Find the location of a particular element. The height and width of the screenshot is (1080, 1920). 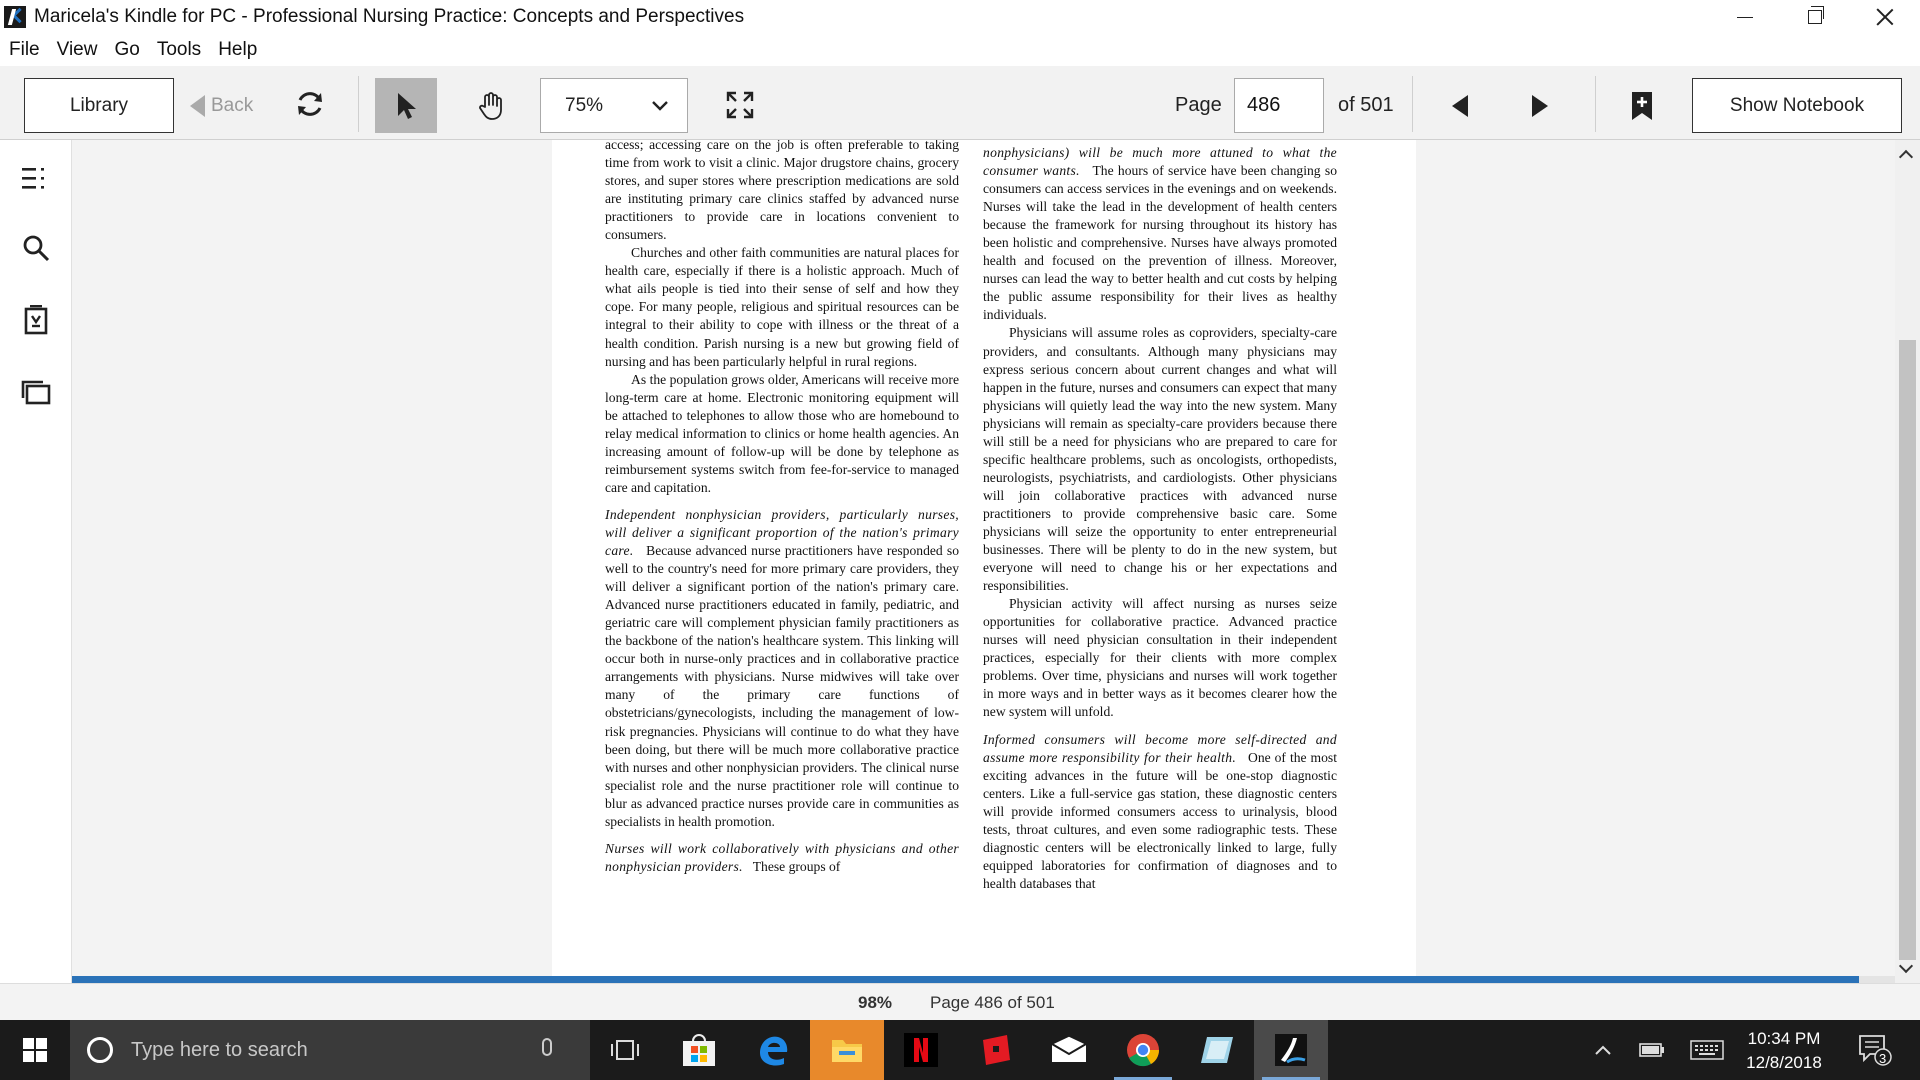

sticky-notes-icon is located at coordinates (1217, 1050).